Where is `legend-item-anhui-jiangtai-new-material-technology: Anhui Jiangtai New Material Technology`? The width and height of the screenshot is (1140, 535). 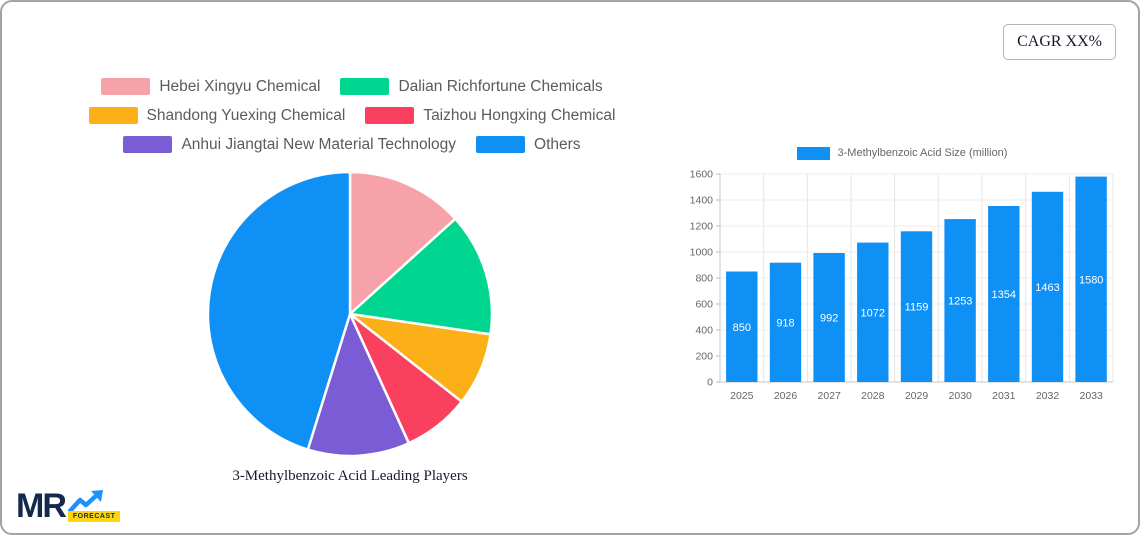
legend-item-anhui-jiangtai-new-material-technology: Anhui Jiangtai New Material Technology is located at coordinates (289, 145).